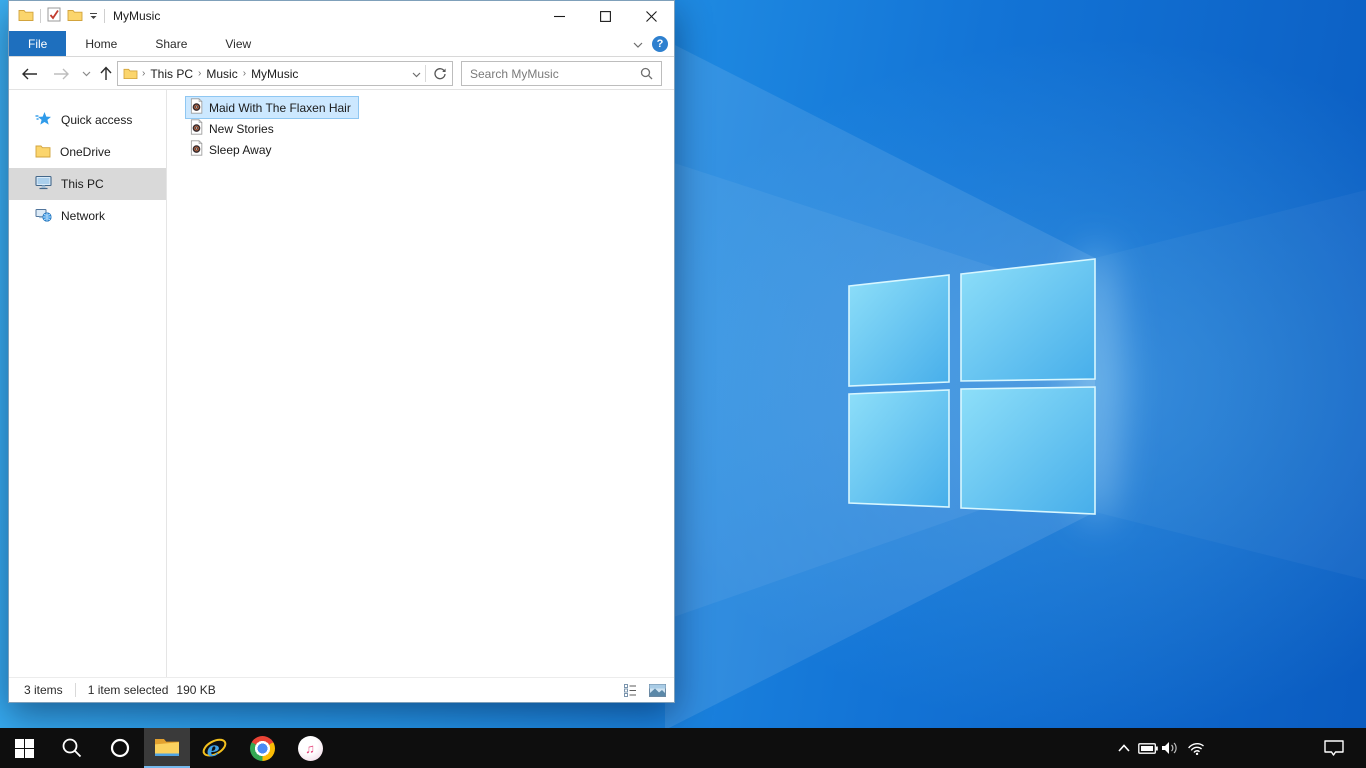 Image resolution: width=1366 pixels, height=768 pixels. Describe the element at coordinates (650, 73) in the screenshot. I see `magnifier-icon` at that location.